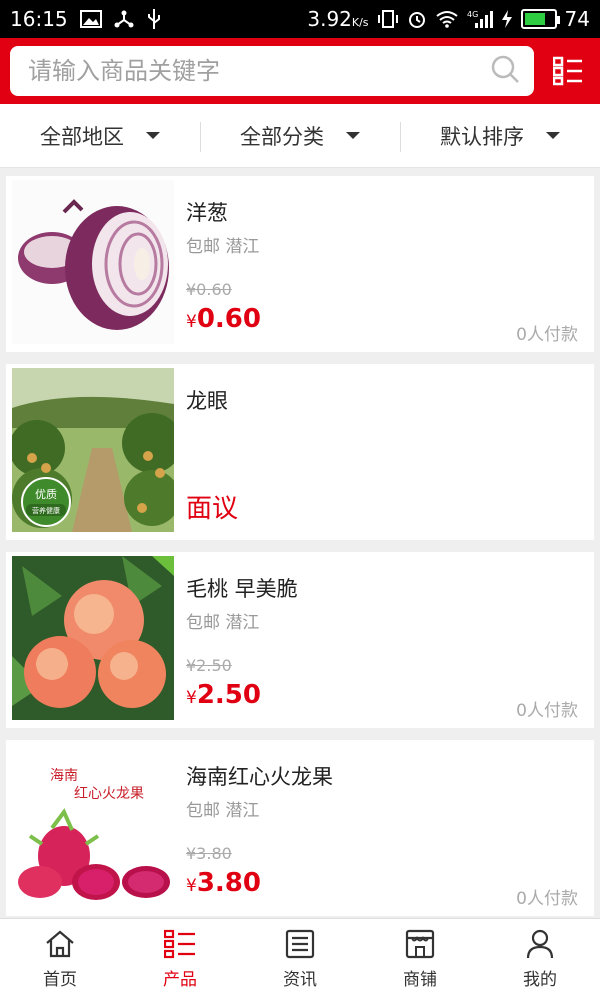 This screenshot has width=600, height=1000. What do you see at coordinates (381, 452) in the screenshot?
I see `product-info: 龙眼 面议` at bounding box center [381, 452].